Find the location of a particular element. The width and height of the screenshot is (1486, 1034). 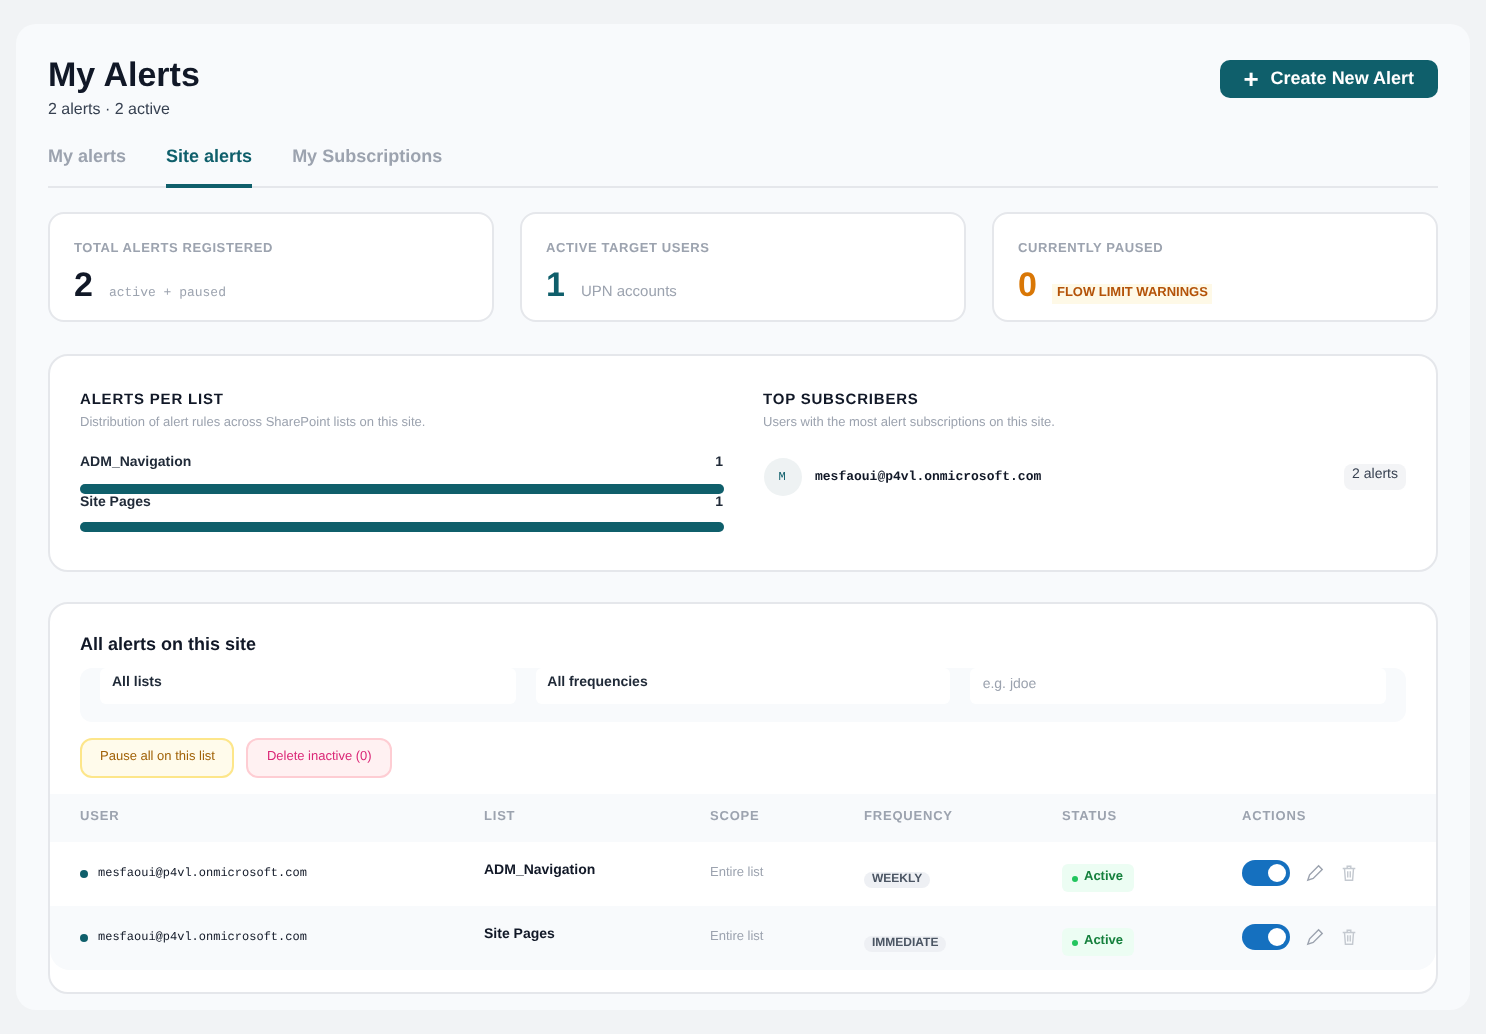

tab: Site alerts is located at coordinates (209, 165).